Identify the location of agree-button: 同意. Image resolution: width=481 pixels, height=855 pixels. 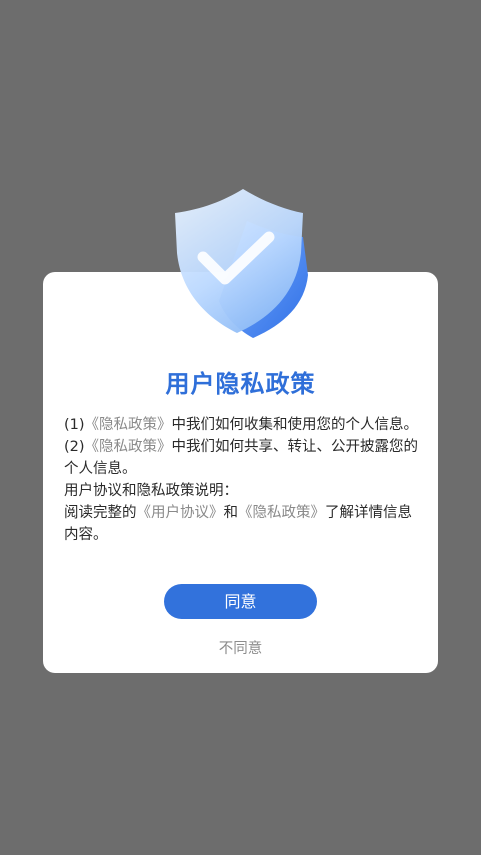
(240, 601).